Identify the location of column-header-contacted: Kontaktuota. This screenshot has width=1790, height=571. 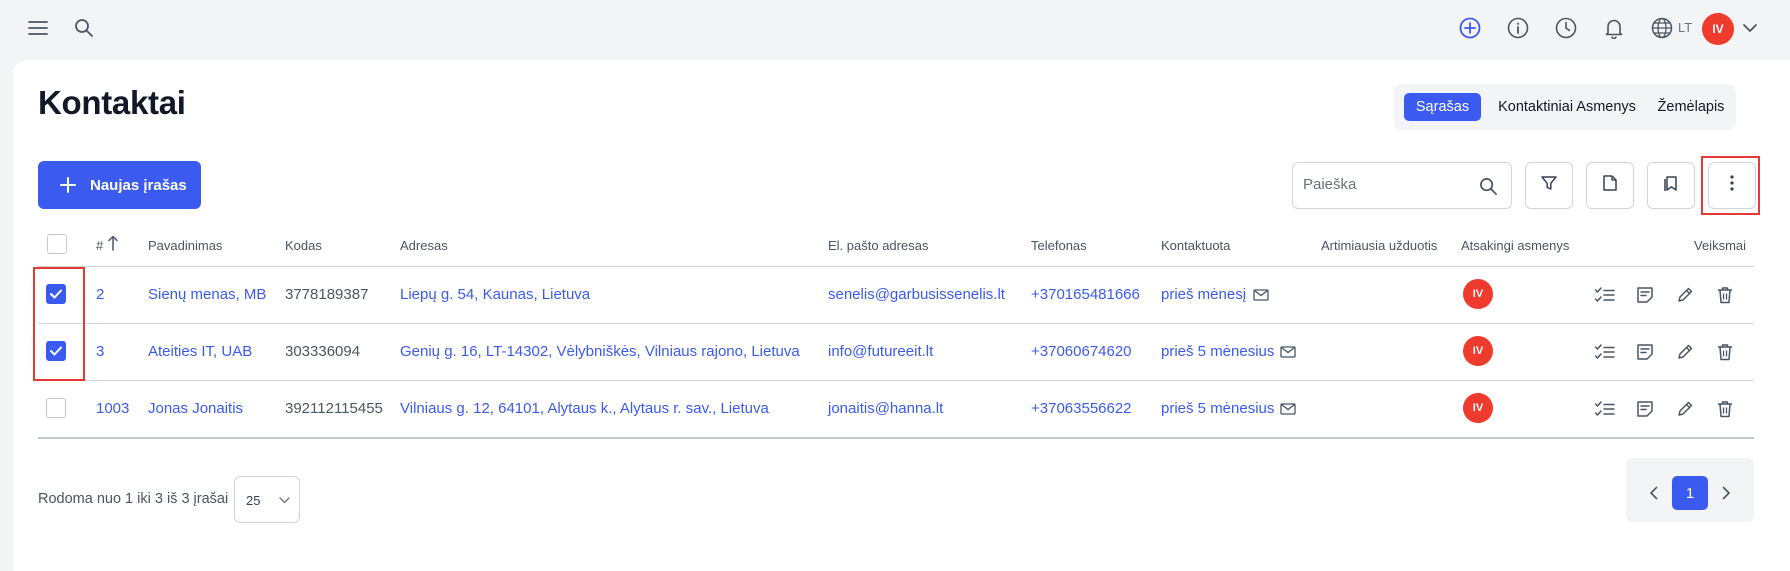
(1195, 245).